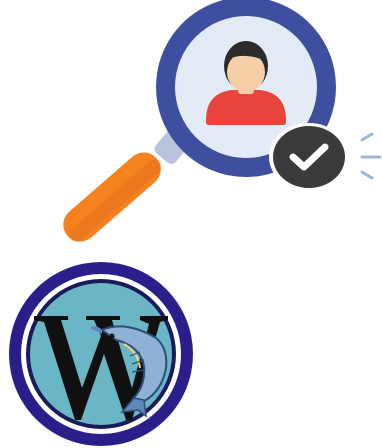  Describe the element at coordinates (371, 156) in the screenshot. I see `sparkle-icon` at that location.